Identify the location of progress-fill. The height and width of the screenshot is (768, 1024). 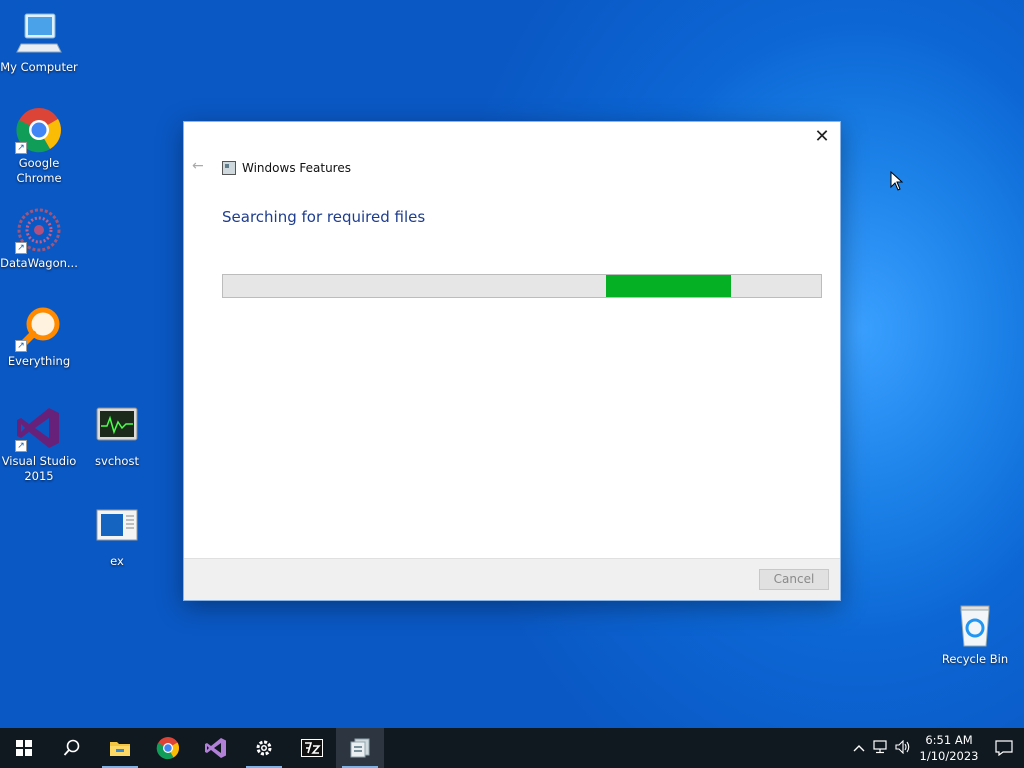
(668, 286).